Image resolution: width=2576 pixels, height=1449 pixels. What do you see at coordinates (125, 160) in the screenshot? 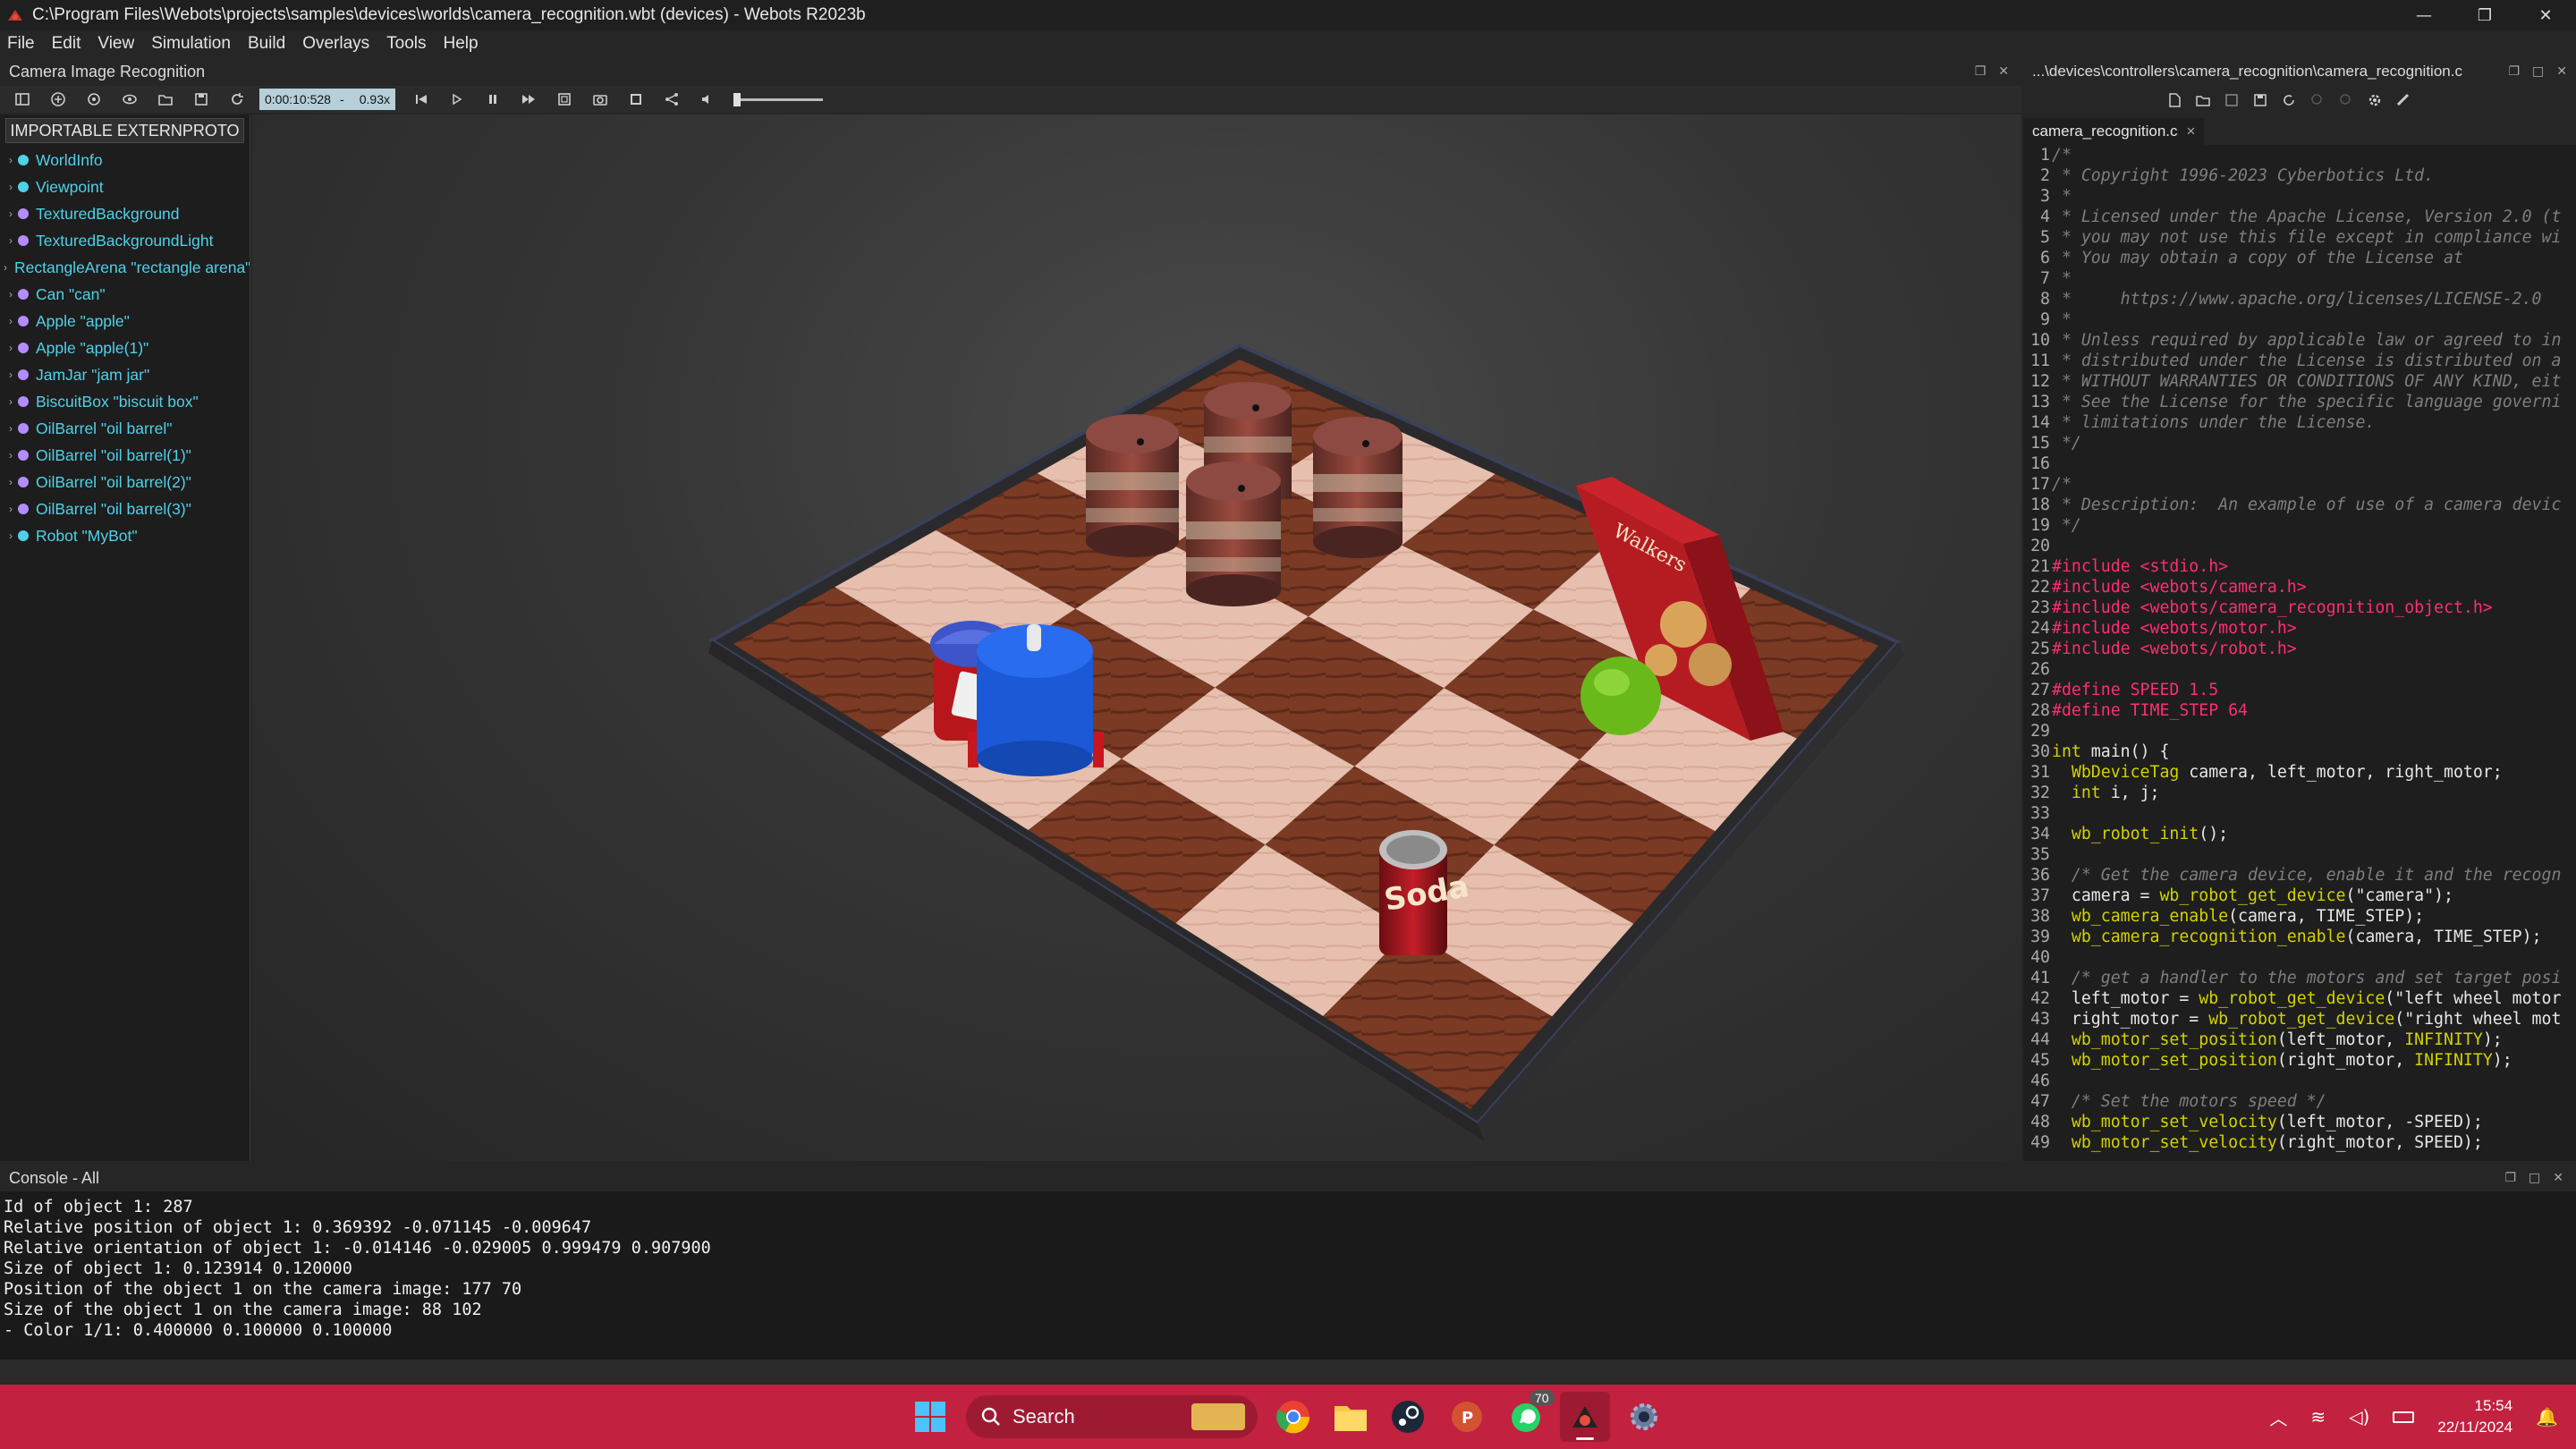
I see `scene-tree-item: › WorldInfo` at bounding box center [125, 160].